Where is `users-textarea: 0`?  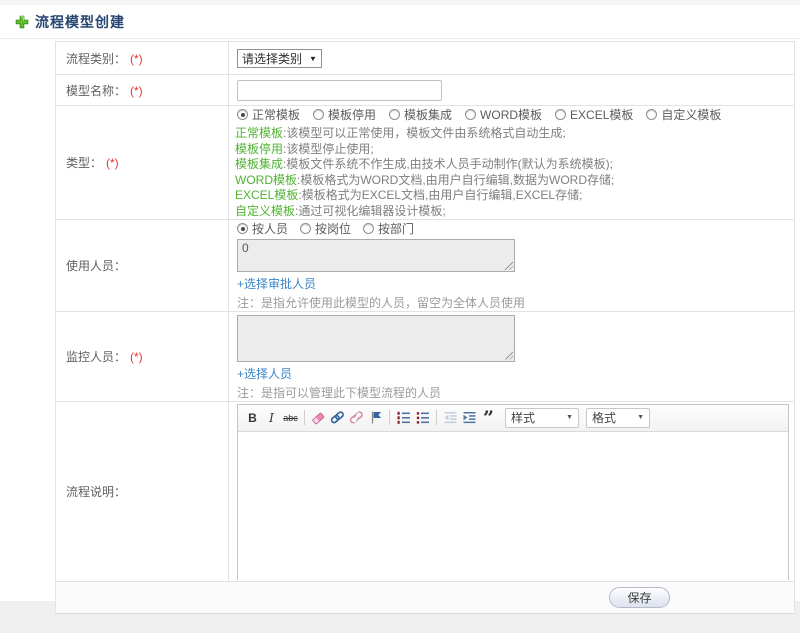 users-textarea: 0 is located at coordinates (376, 255).